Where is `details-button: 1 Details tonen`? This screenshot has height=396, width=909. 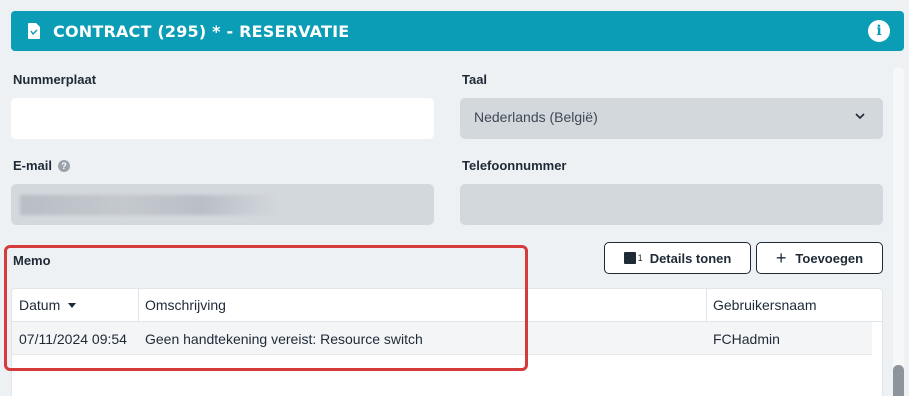
details-button: 1 Details tonen is located at coordinates (677, 258).